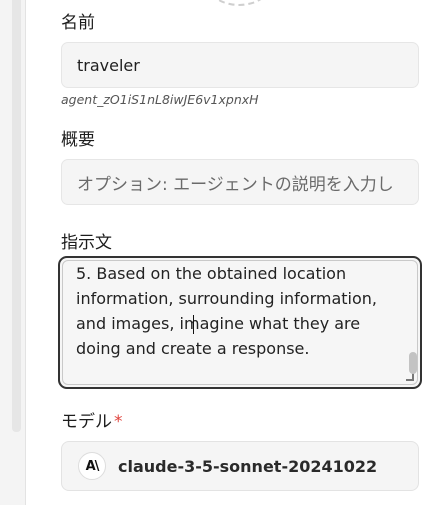  What do you see at coordinates (86, 243) in the screenshot?
I see `instructions-label: 指示文` at bounding box center [86, 243].